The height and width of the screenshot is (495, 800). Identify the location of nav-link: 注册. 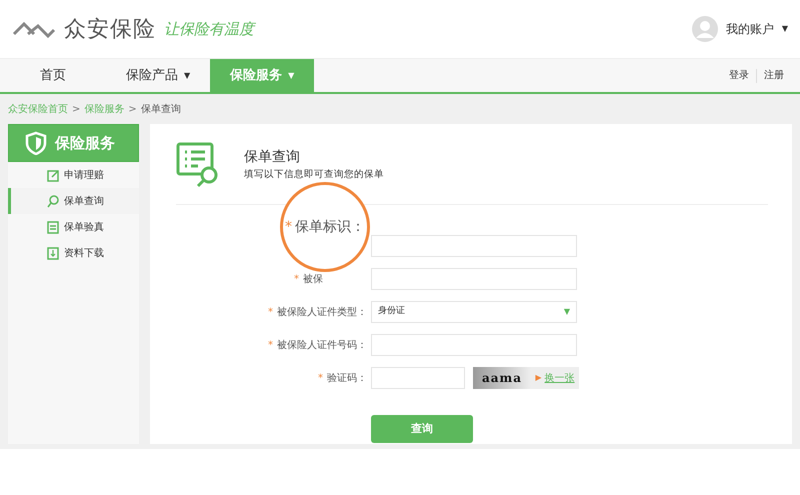
(774, 75).